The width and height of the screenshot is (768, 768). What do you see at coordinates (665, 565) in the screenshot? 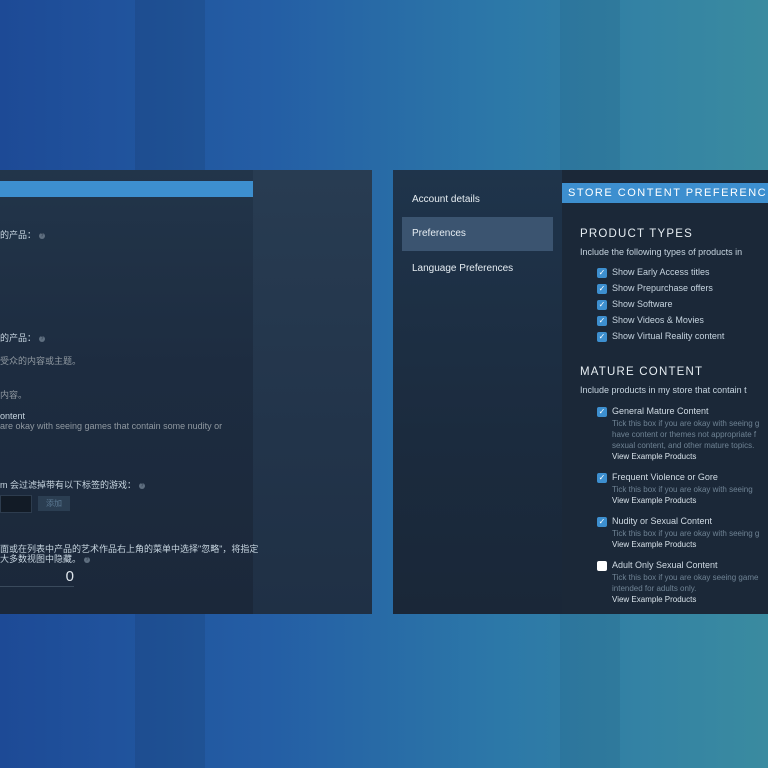
I see `mature-option-label: Adult Only Sexual Content` at bounding box center [665, 565].